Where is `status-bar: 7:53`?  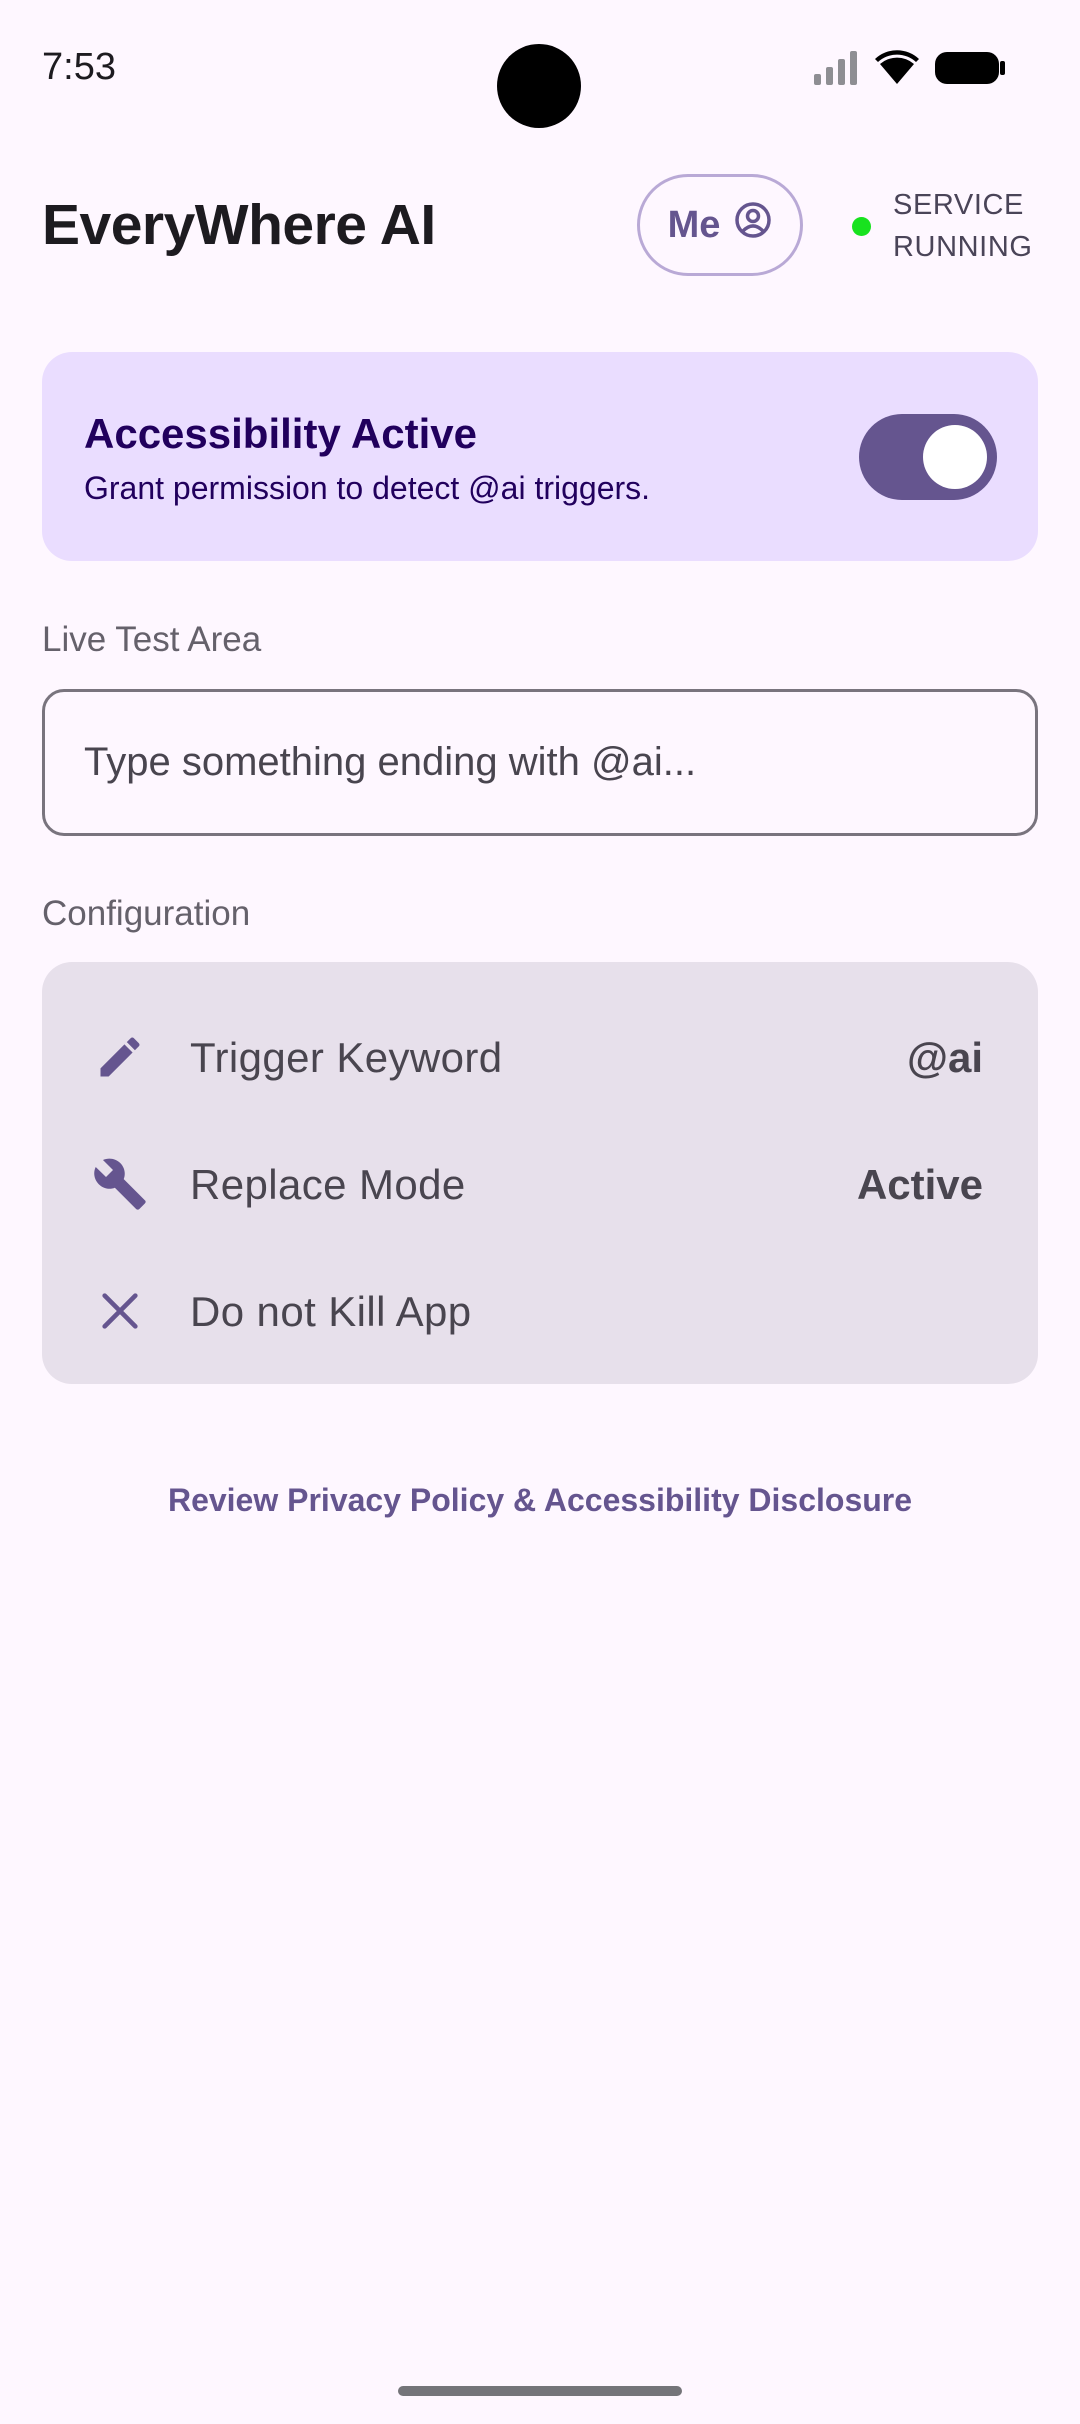 status-bar: 7:53 is located at coordinates (540, 70).